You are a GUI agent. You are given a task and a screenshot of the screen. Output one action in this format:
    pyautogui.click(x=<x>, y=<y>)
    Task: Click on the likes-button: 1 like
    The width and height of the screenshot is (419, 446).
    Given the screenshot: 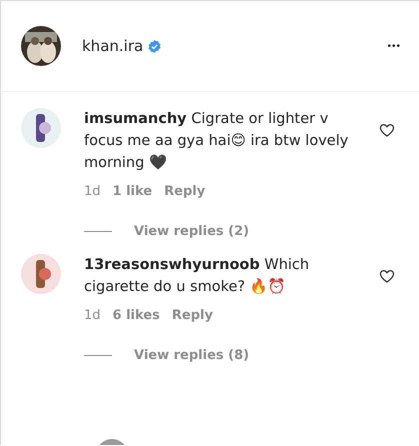 What is the action you would take?
    pyautogui.click(x=132, y=191)
    